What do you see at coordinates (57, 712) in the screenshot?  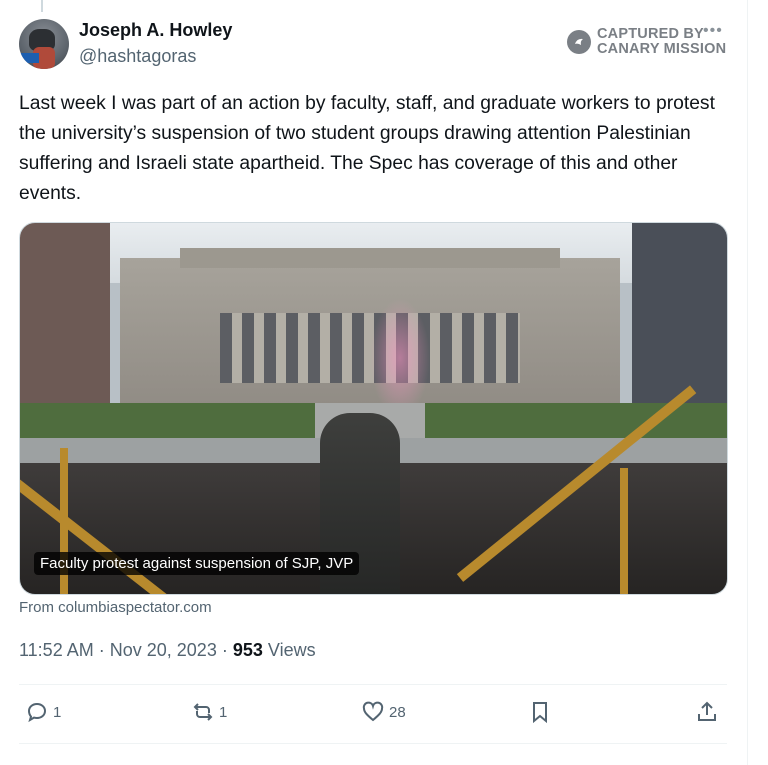 I see `reply-count: 1` at bounding box center [57, 712].